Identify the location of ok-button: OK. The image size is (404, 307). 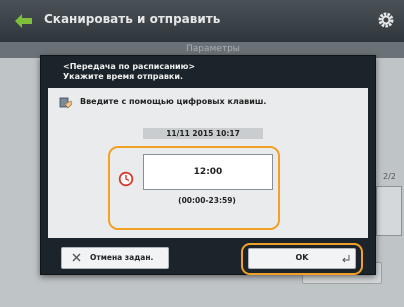
(302, 258).